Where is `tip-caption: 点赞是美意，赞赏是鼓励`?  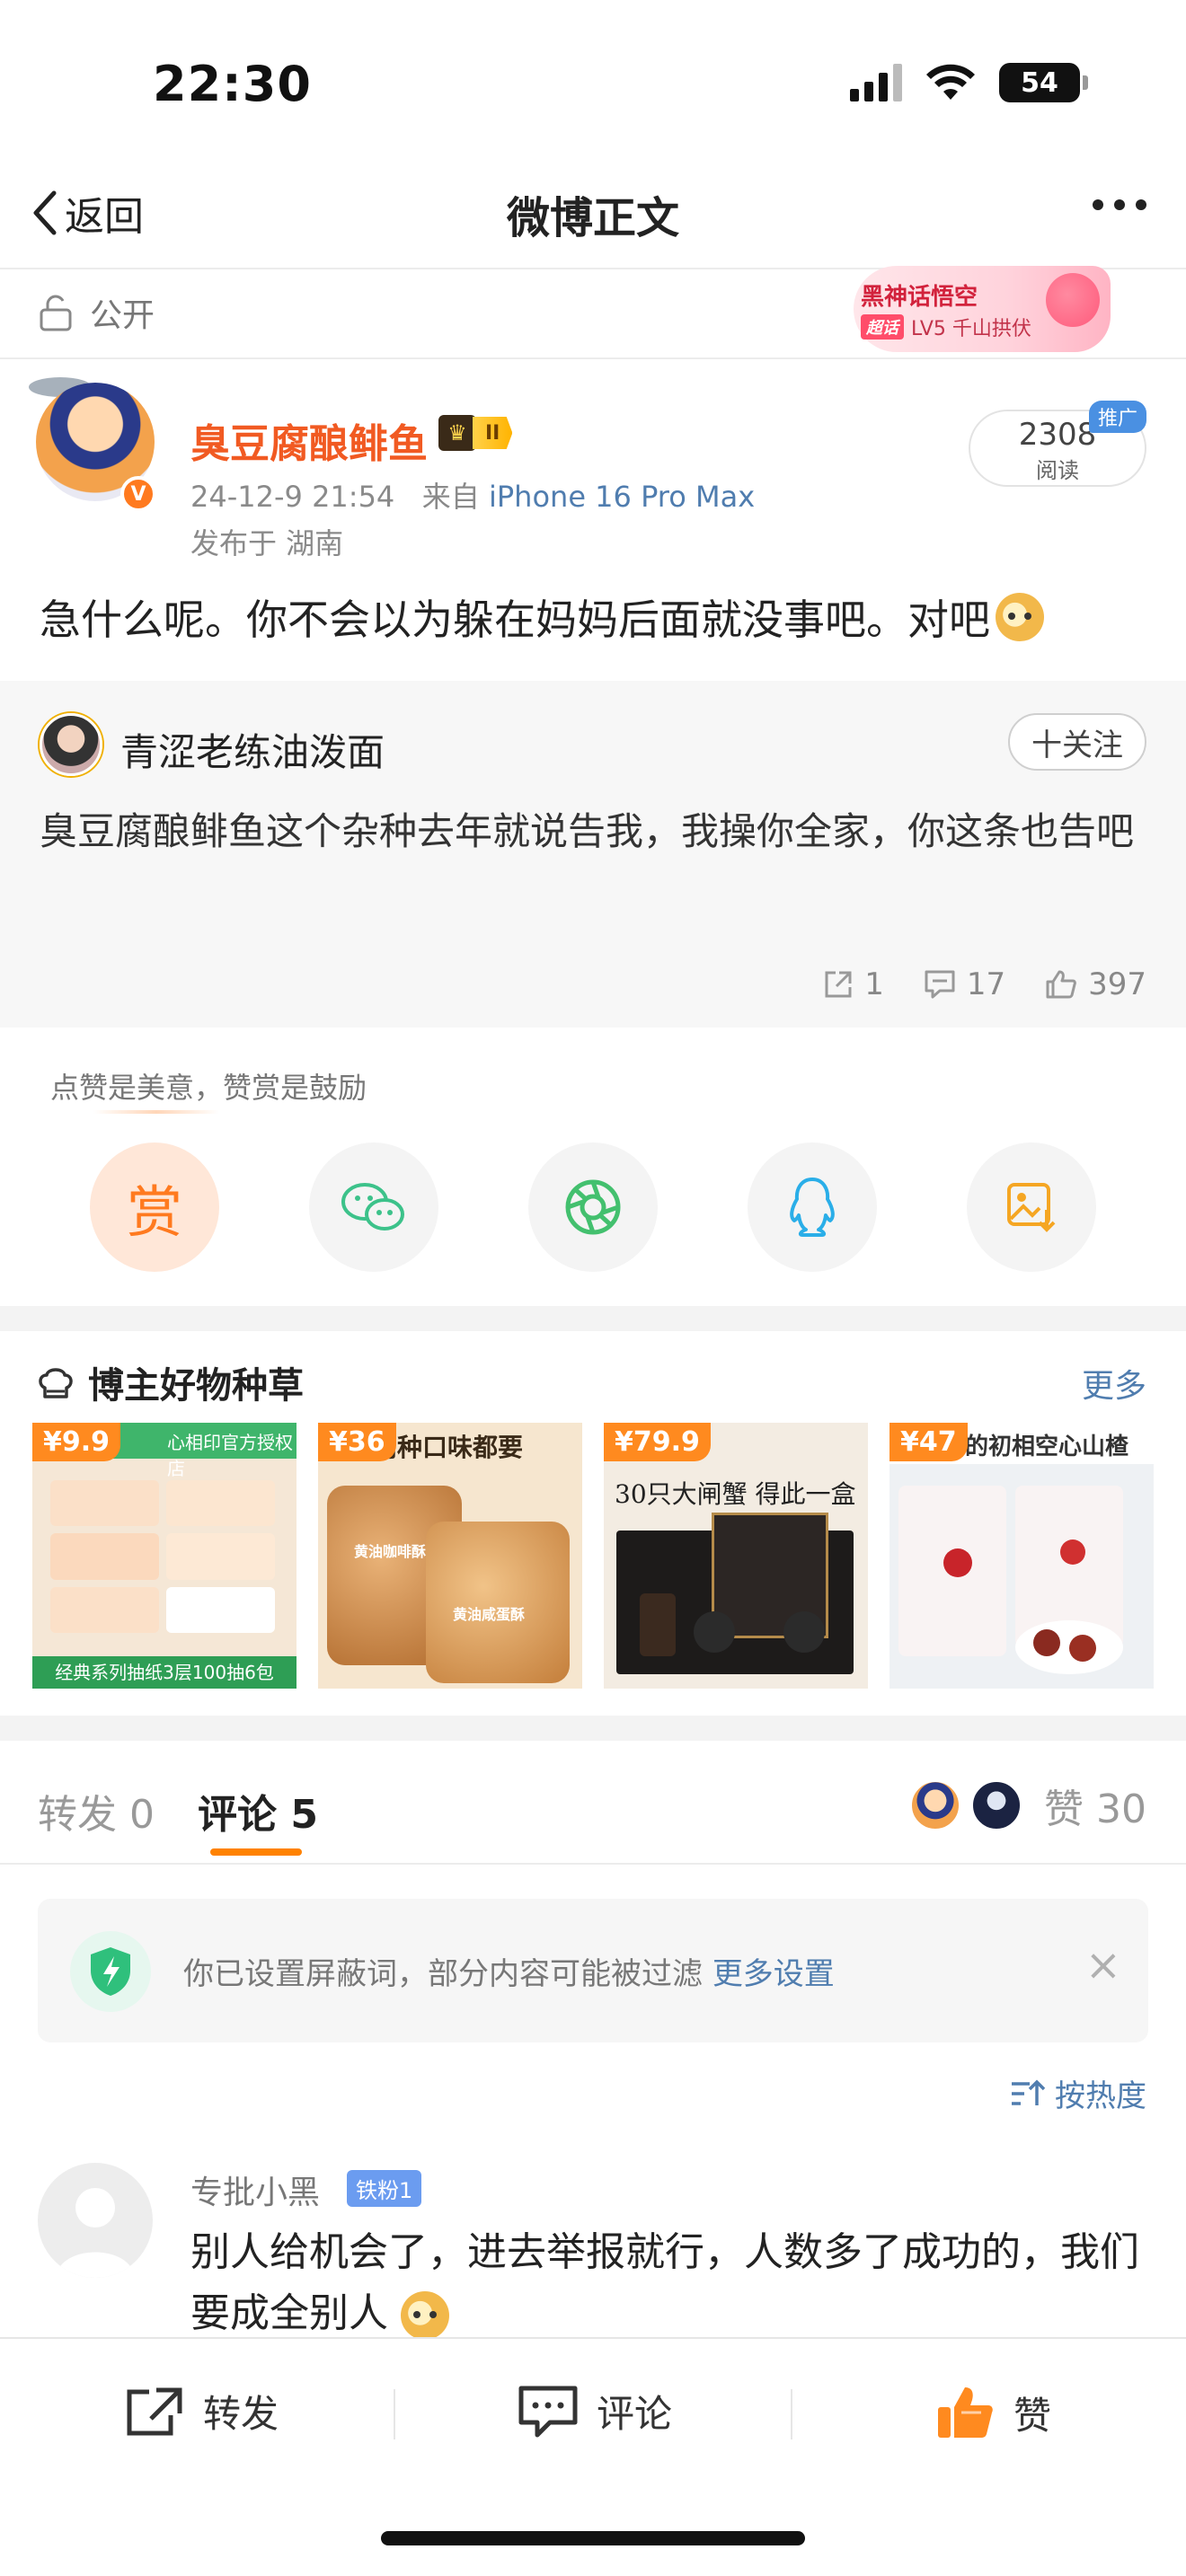
tip-caption: 点赞是美意，赞赏是鼓励 is located at coordinates (208, 1088).